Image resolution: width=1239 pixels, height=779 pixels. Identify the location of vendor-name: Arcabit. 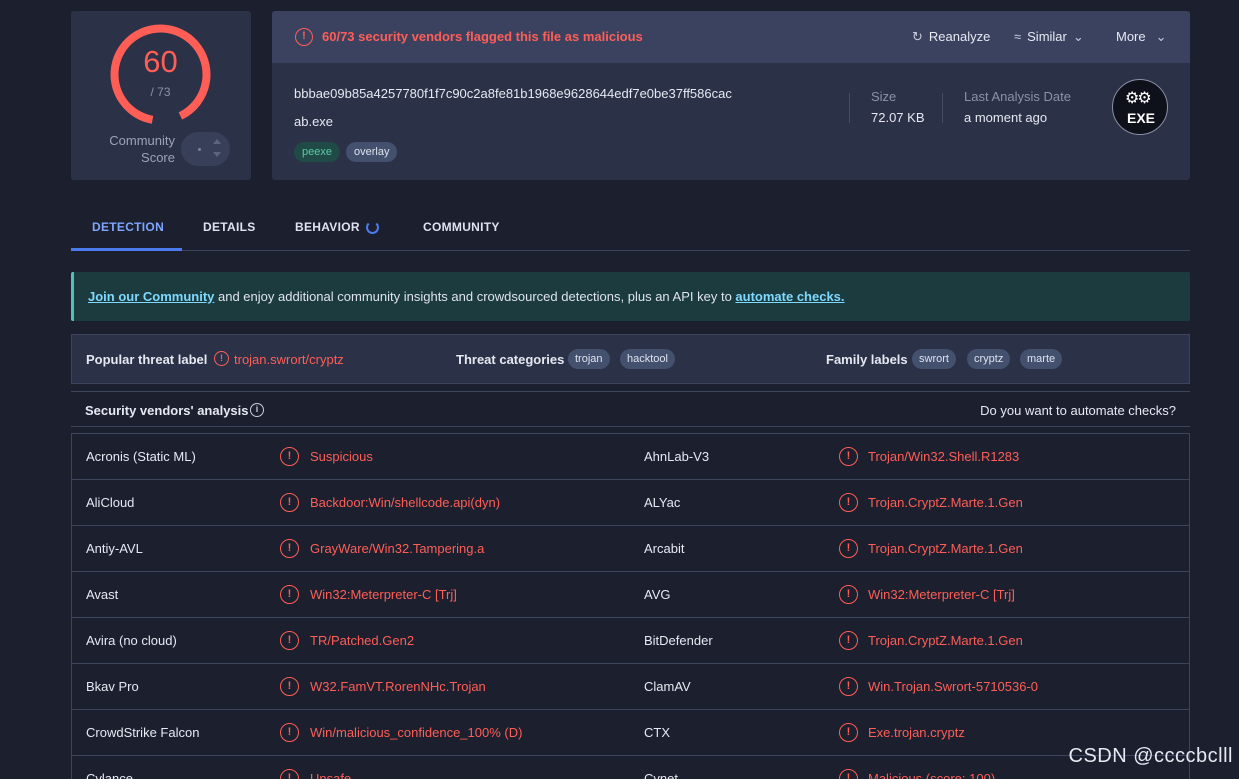
(664, 548).